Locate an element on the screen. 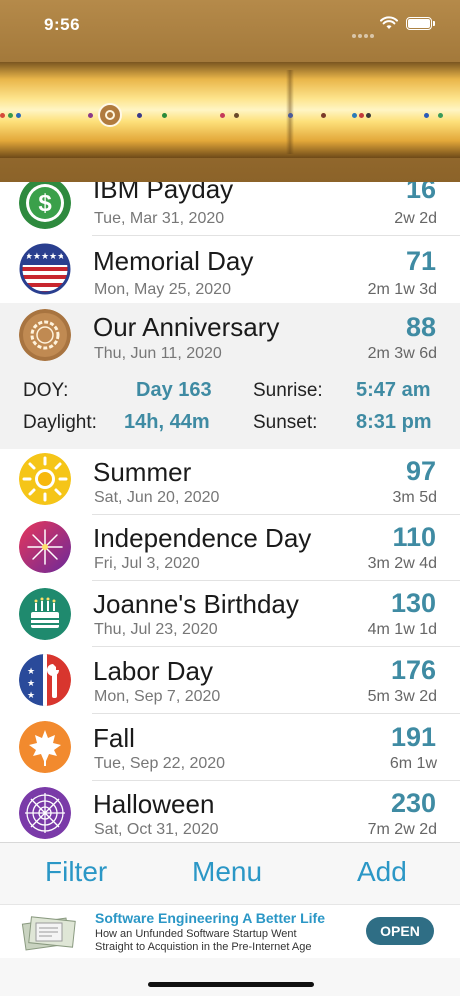 Image resolution: width=460 pixels, height=996 pixels. laurel-wreath-icon is located at coordinates (45, 335).